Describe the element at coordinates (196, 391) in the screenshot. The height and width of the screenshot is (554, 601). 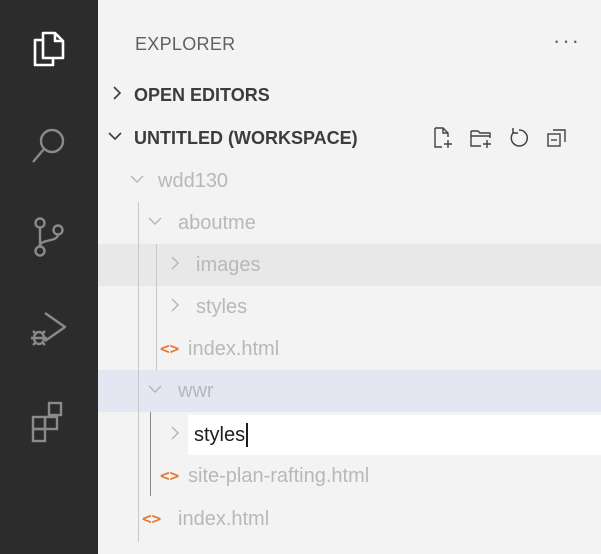
I see `tree-label: wwr` at that location.